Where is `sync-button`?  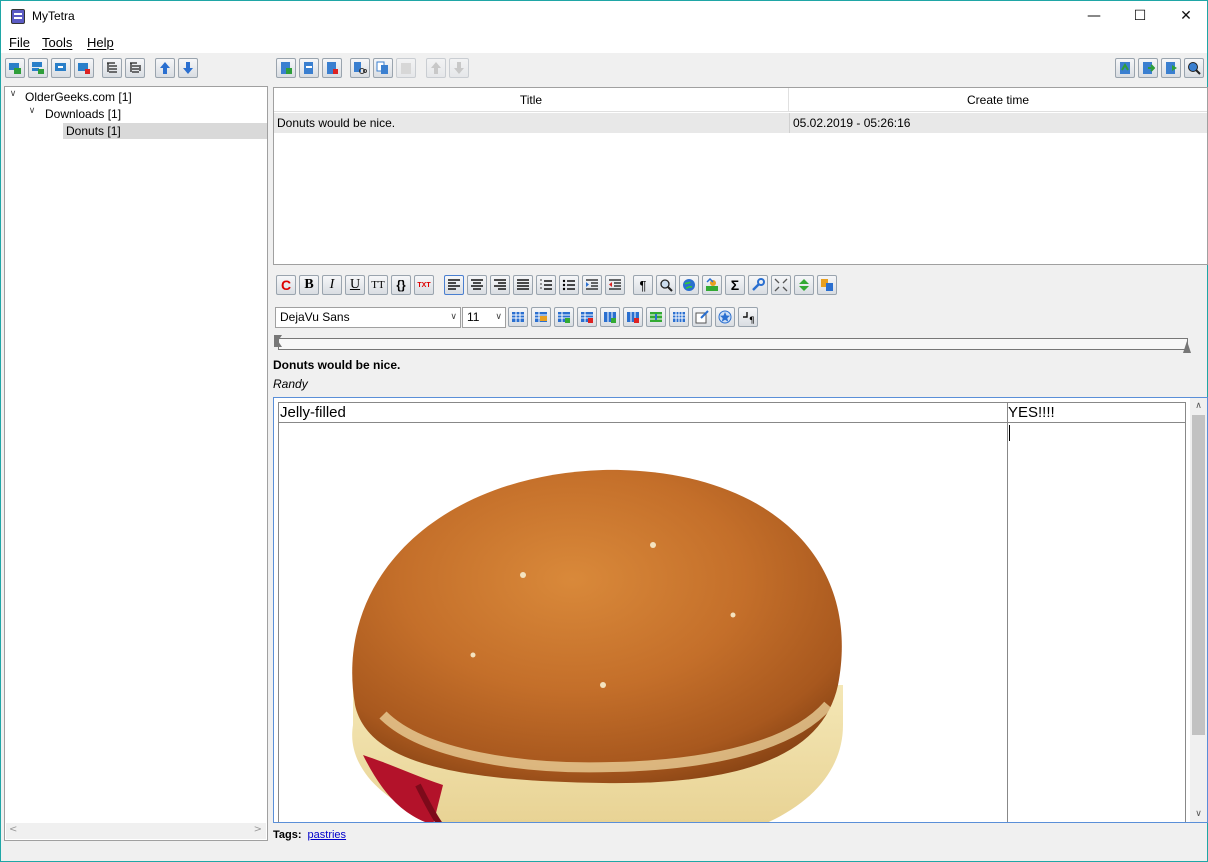 sync-button is located at coordinates (1125, 68).